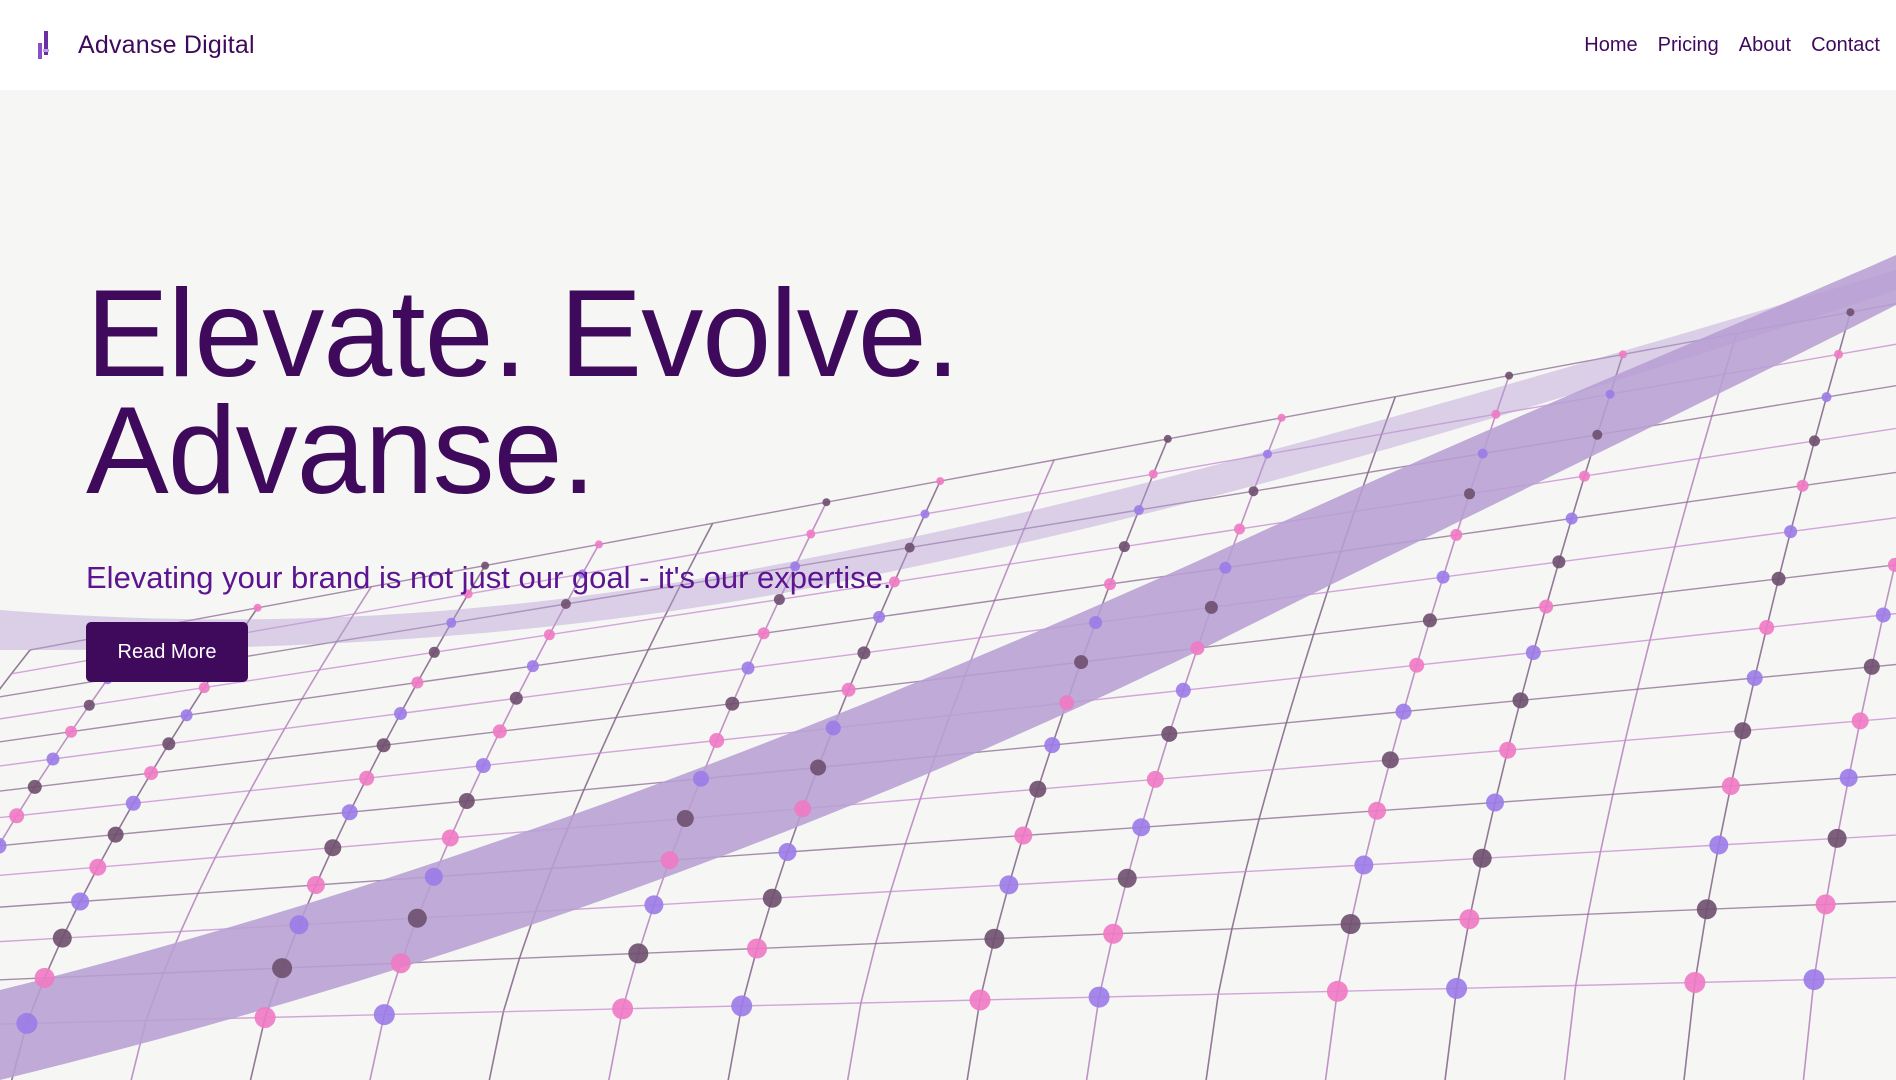 The width and height of the screenshot is (1896, 1080). I want to click on brand-name: Advanse Digital, so click(166, 44).